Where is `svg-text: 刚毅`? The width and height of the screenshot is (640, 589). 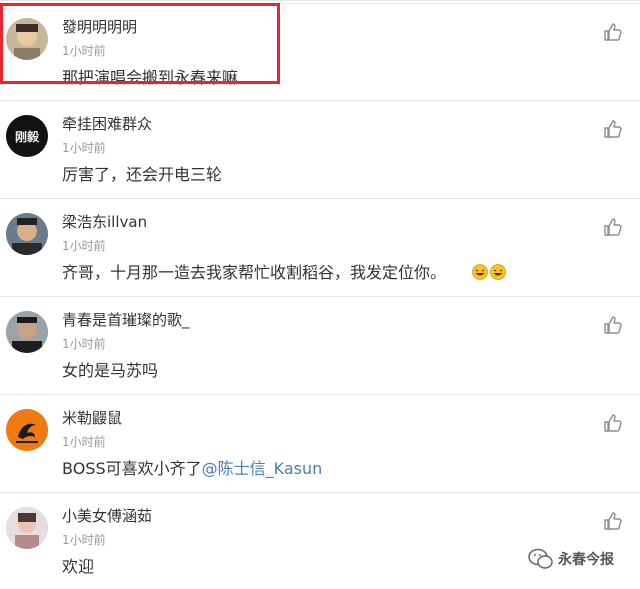 svg-text: 刚毅 is located at coordinates (27, 136).